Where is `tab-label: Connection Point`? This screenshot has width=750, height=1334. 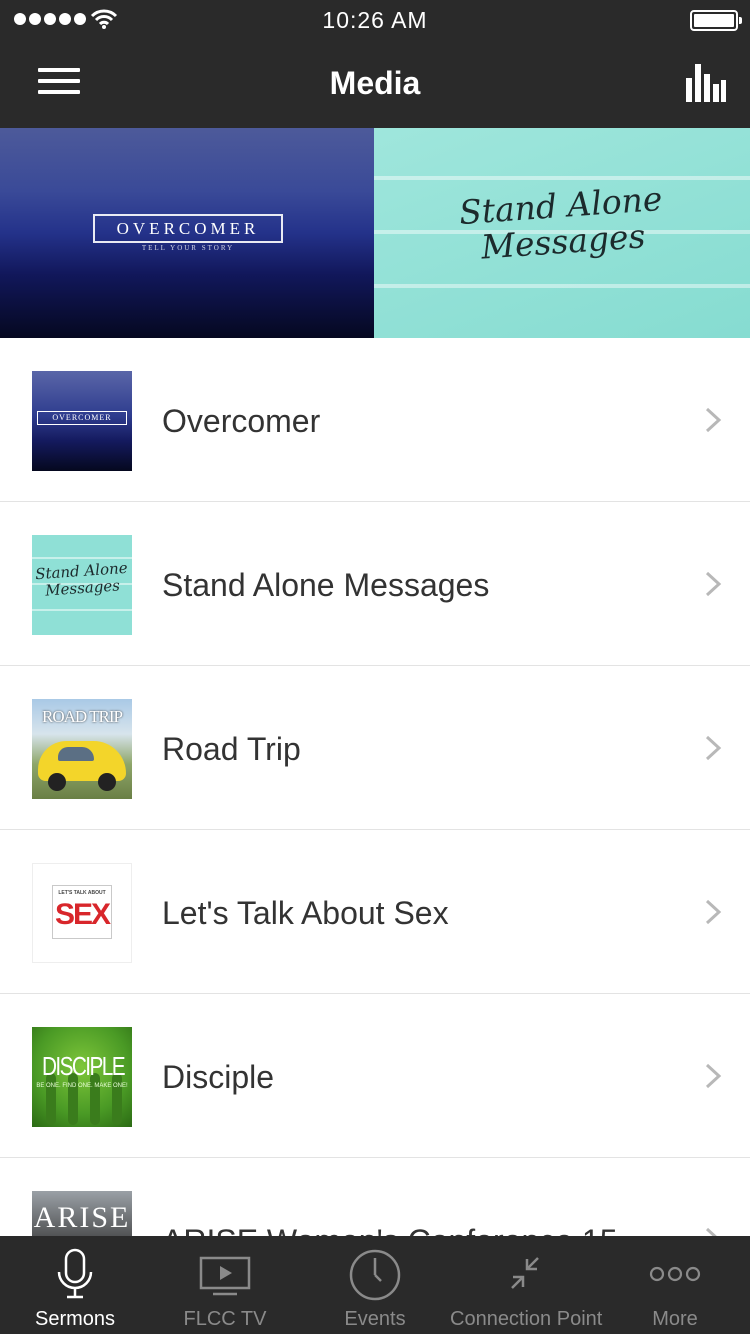
tab-label: Connection Point is located at coordinates (526, 1319).